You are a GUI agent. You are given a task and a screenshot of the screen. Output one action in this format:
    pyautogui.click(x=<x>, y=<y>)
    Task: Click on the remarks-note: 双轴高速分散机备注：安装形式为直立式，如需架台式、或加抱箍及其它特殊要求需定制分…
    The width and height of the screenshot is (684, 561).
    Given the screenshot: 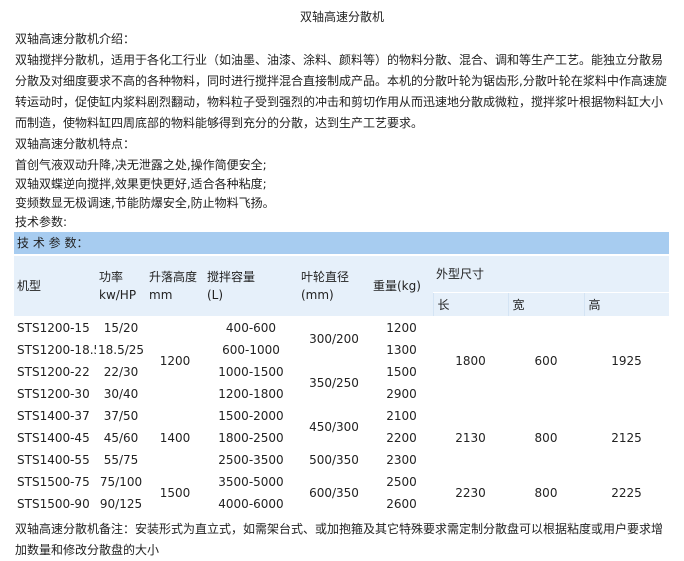 What is the action you would take?
    pyautogui.click(x=339, y=539)
    